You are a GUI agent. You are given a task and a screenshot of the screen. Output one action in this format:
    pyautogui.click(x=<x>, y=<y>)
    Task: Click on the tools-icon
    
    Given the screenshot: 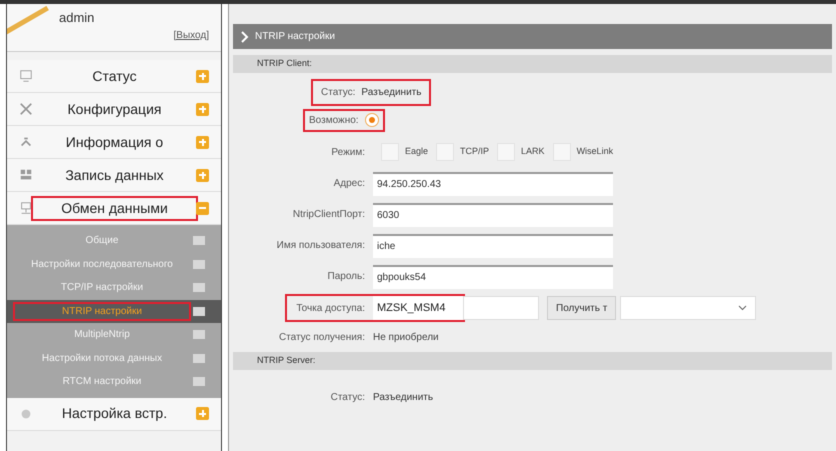 What is the action you would take?
    pyautogui.click(x=26, y=109)
    